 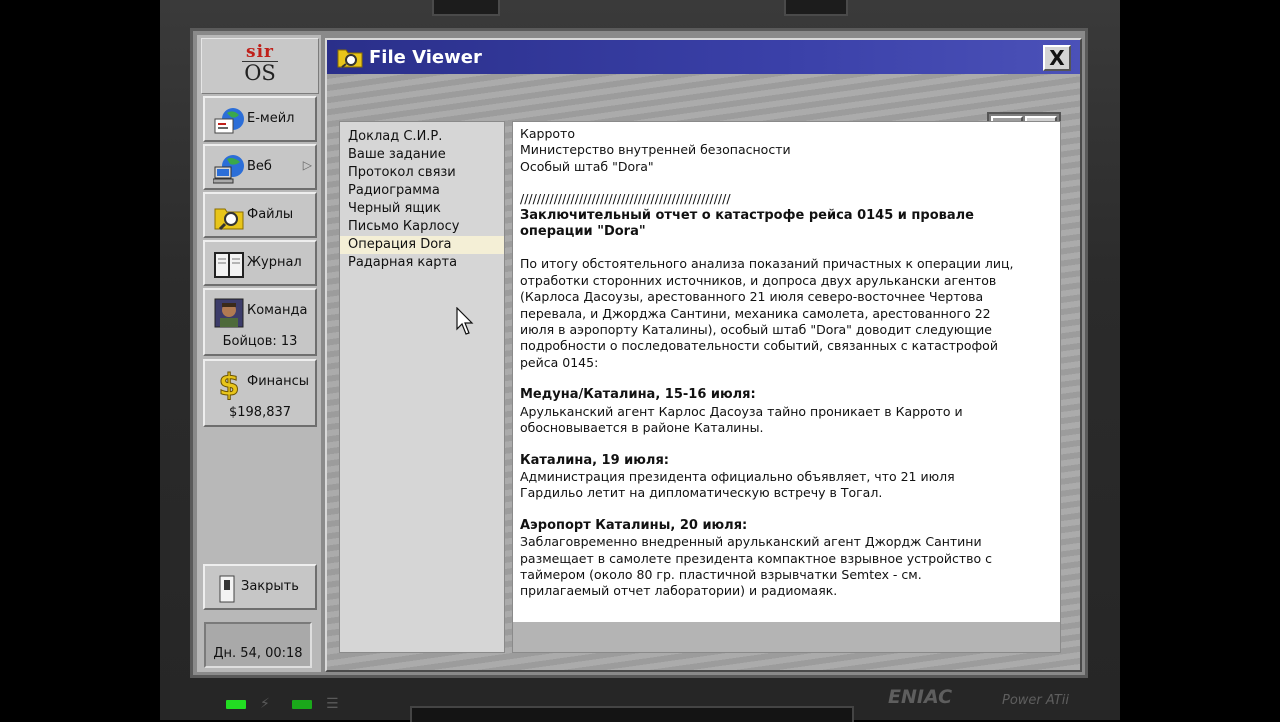 I want to click on doc-section-heading: Аэропорт Каталины, 20 июля:, so click(x=634, y=525).